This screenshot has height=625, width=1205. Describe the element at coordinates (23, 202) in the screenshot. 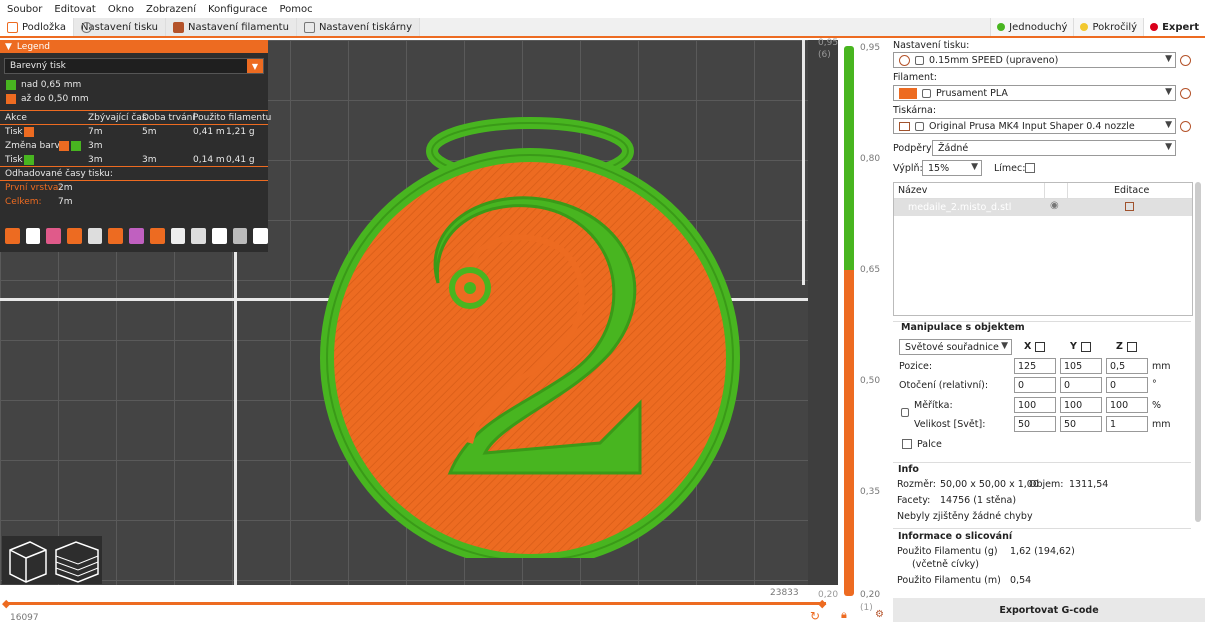

I see `total-label: Celkem:` at that location.